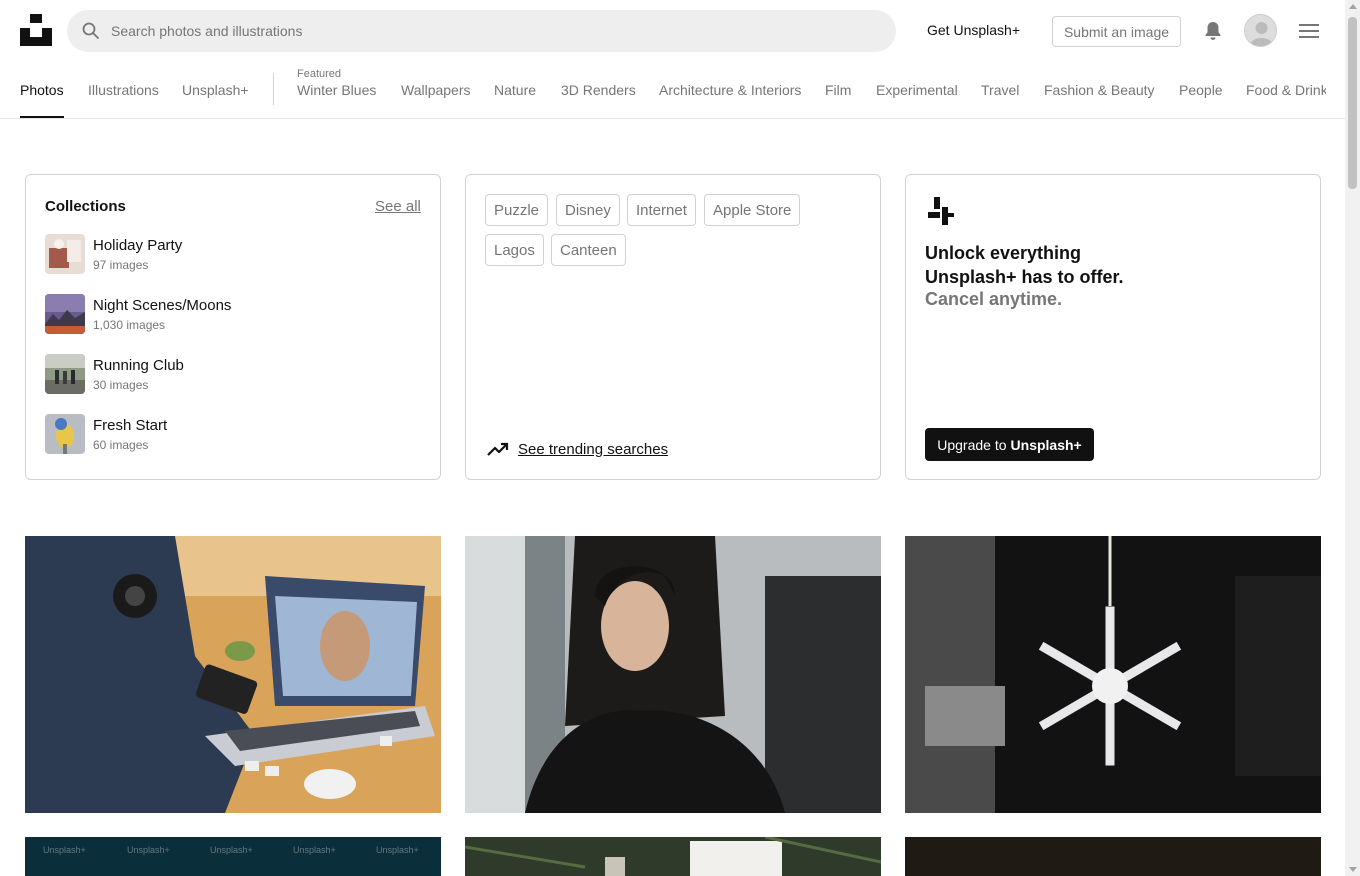 This screenshot has height=876, width=1360. What do you see at coordinates (917, 90) in the screenshot?
I see `topic-experimental: Experimental` at bounding box center [917, 90].